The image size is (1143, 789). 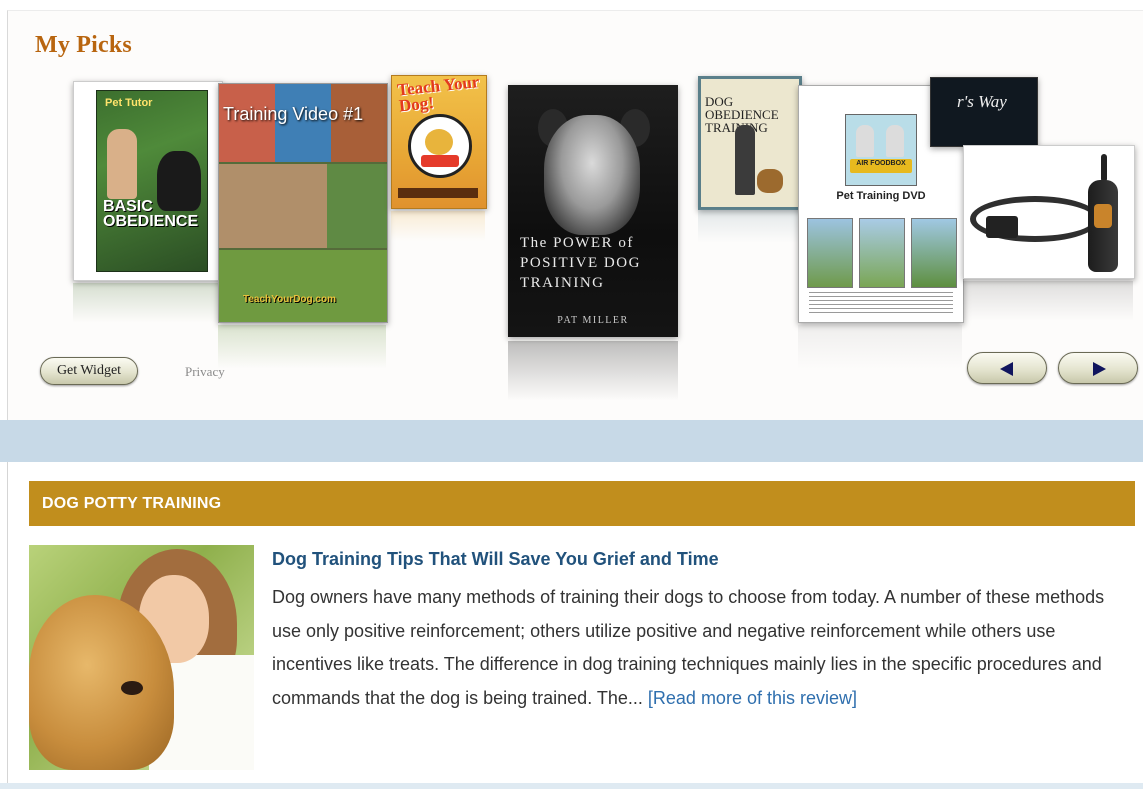 I want to click on left-arrow-icon, so click(x=1006, y=369).